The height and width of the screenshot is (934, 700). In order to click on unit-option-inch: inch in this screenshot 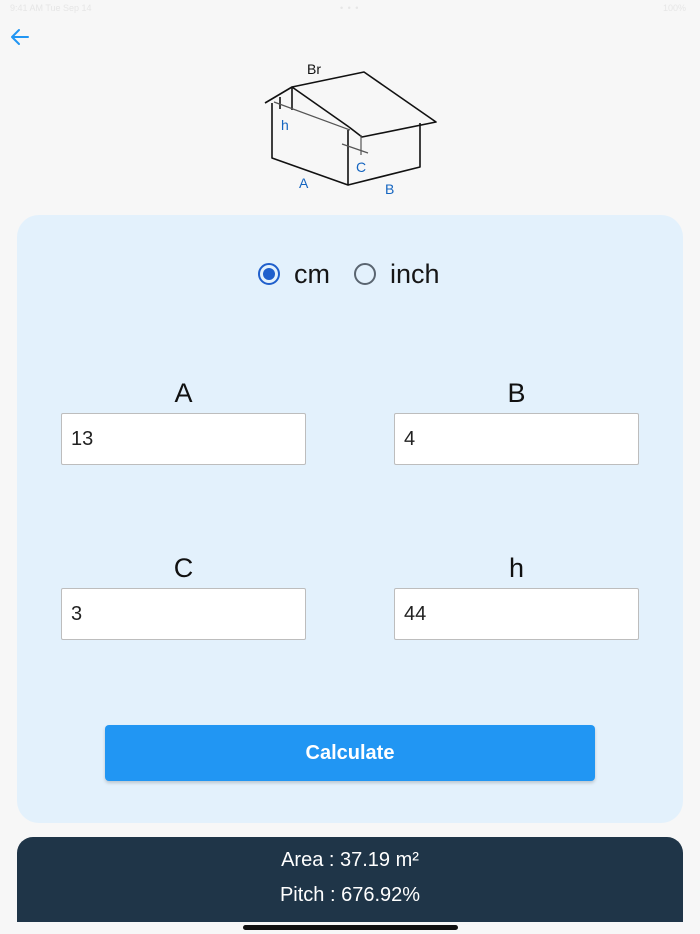, I will do `click(397, 274)`.